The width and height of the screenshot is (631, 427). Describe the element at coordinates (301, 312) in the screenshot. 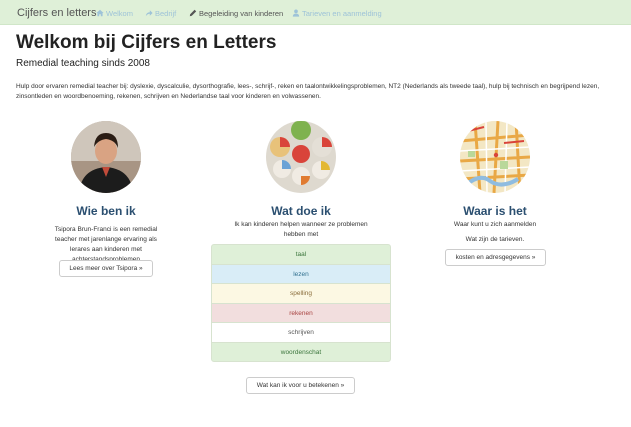

I see `list-item: rekenen` at that location.